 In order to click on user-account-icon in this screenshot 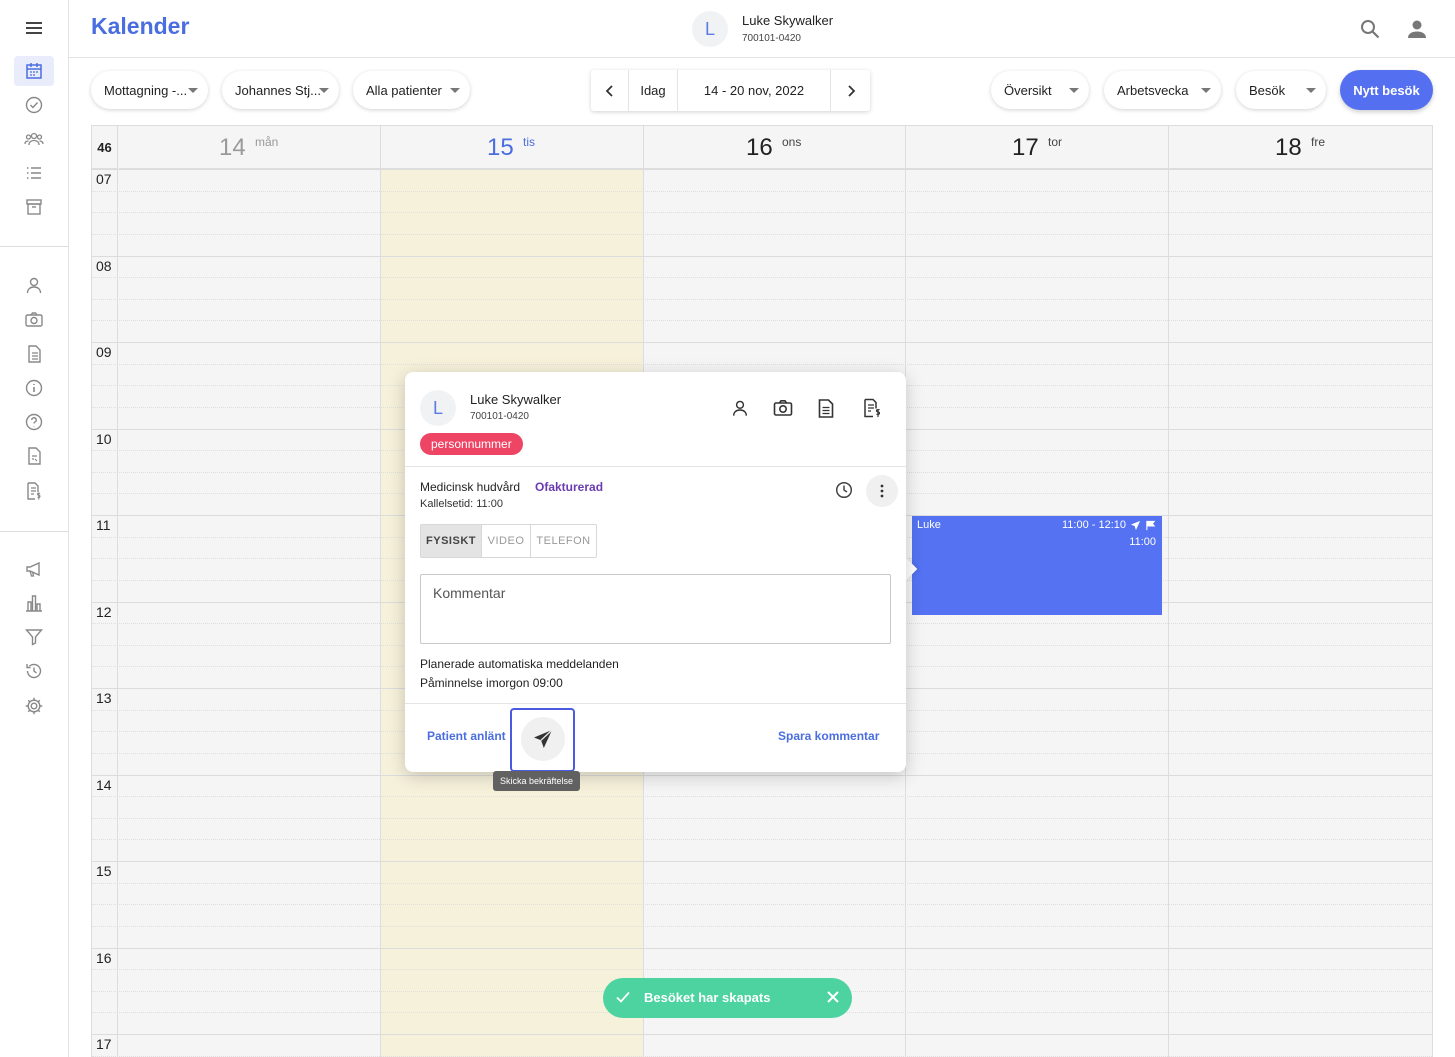, I will do `click(1417, 29)`.